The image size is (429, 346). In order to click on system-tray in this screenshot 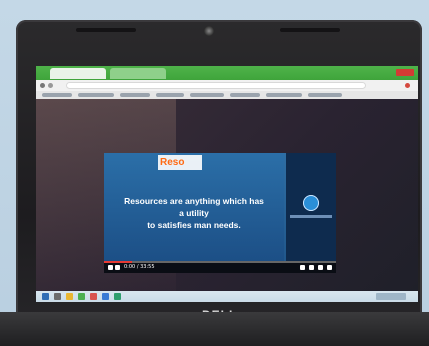, I will do `click(391, 296)`.